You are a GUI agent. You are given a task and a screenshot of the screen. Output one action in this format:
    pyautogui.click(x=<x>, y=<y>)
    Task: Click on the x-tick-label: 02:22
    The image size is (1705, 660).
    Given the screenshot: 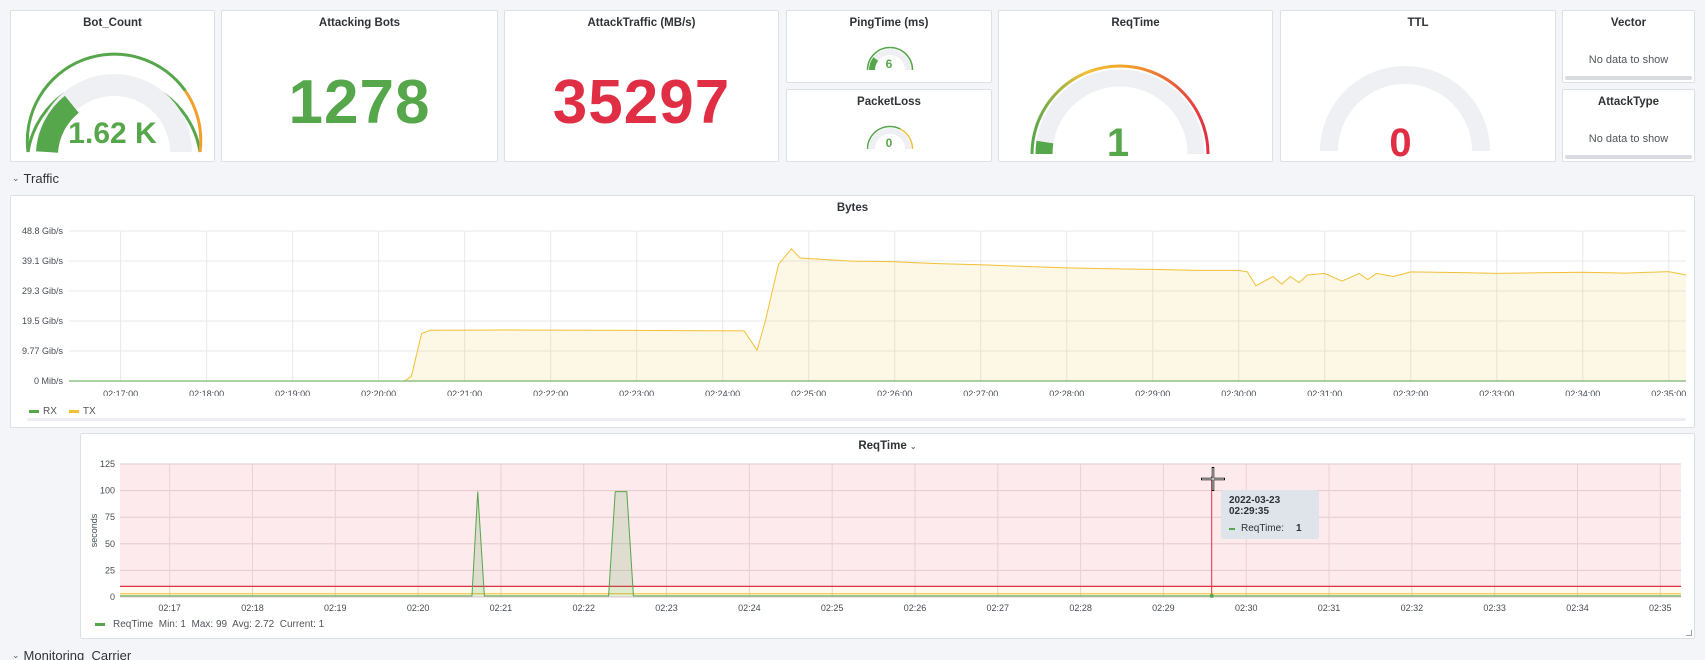 What is the action you would take?
    pyautogui.click(x=583, y=608)
    